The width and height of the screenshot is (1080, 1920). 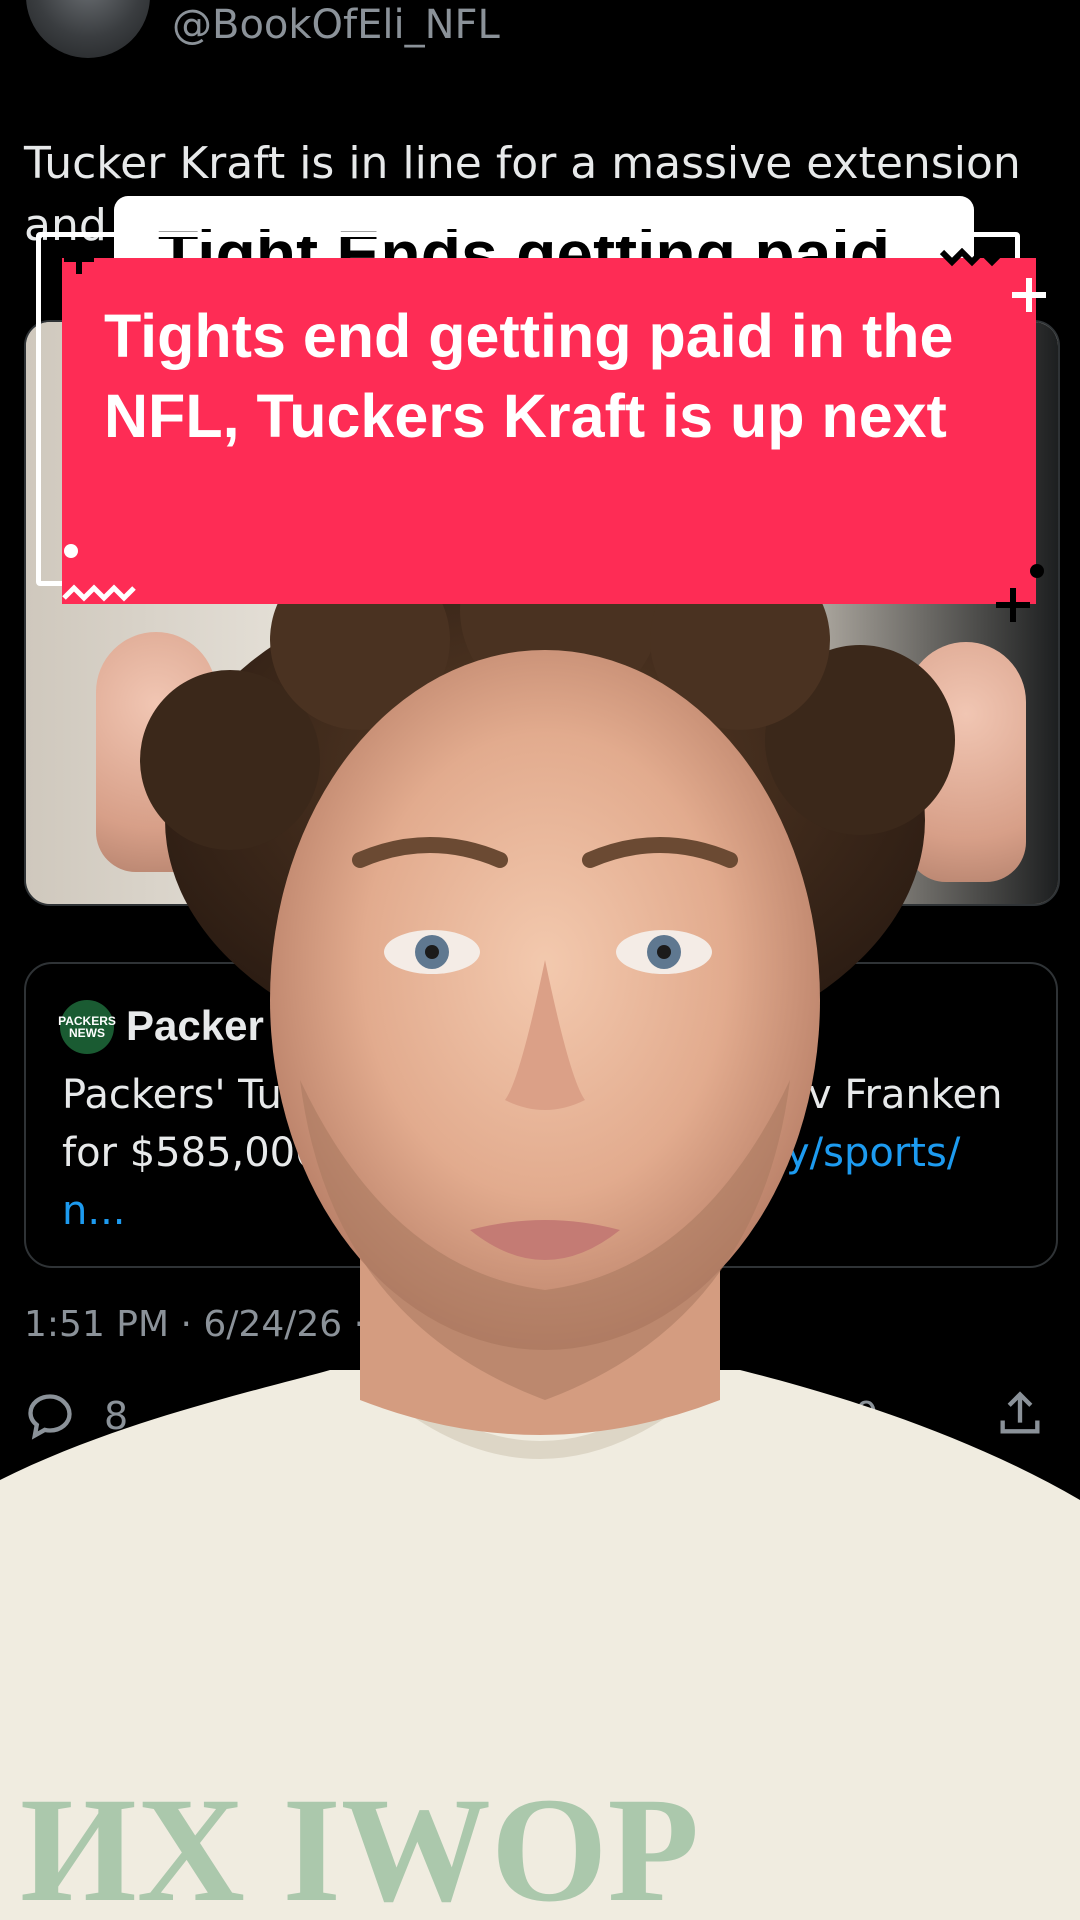 What do you see at coordinates (359, 1843) in the screenshot?
I see `svg-text: ИX IWOP` at bounding box center [359, 1843].